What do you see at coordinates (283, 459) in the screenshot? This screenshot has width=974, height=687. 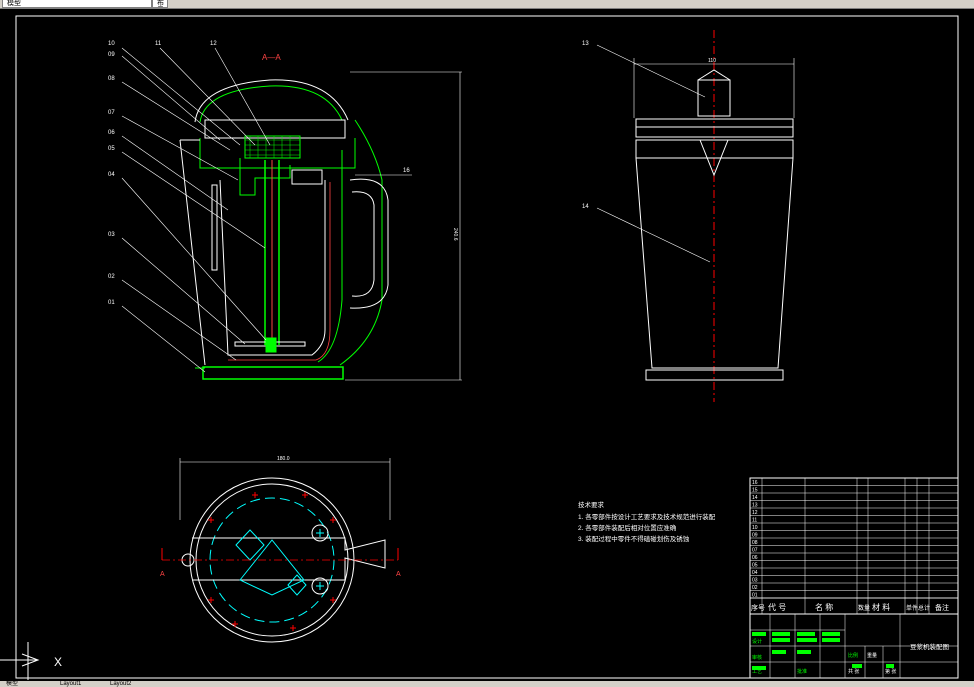 I see `dim-top-width: 180.0` at bounding box center [283, 459].